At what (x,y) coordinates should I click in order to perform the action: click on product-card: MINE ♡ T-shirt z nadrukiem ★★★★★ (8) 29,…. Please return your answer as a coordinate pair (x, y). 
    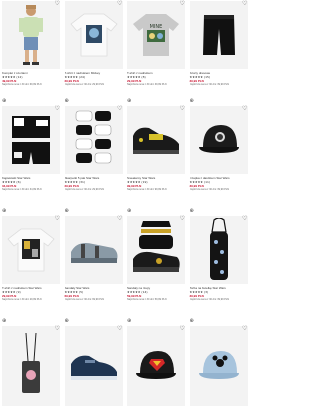
    Looking at the image, I should click on (156, 52).